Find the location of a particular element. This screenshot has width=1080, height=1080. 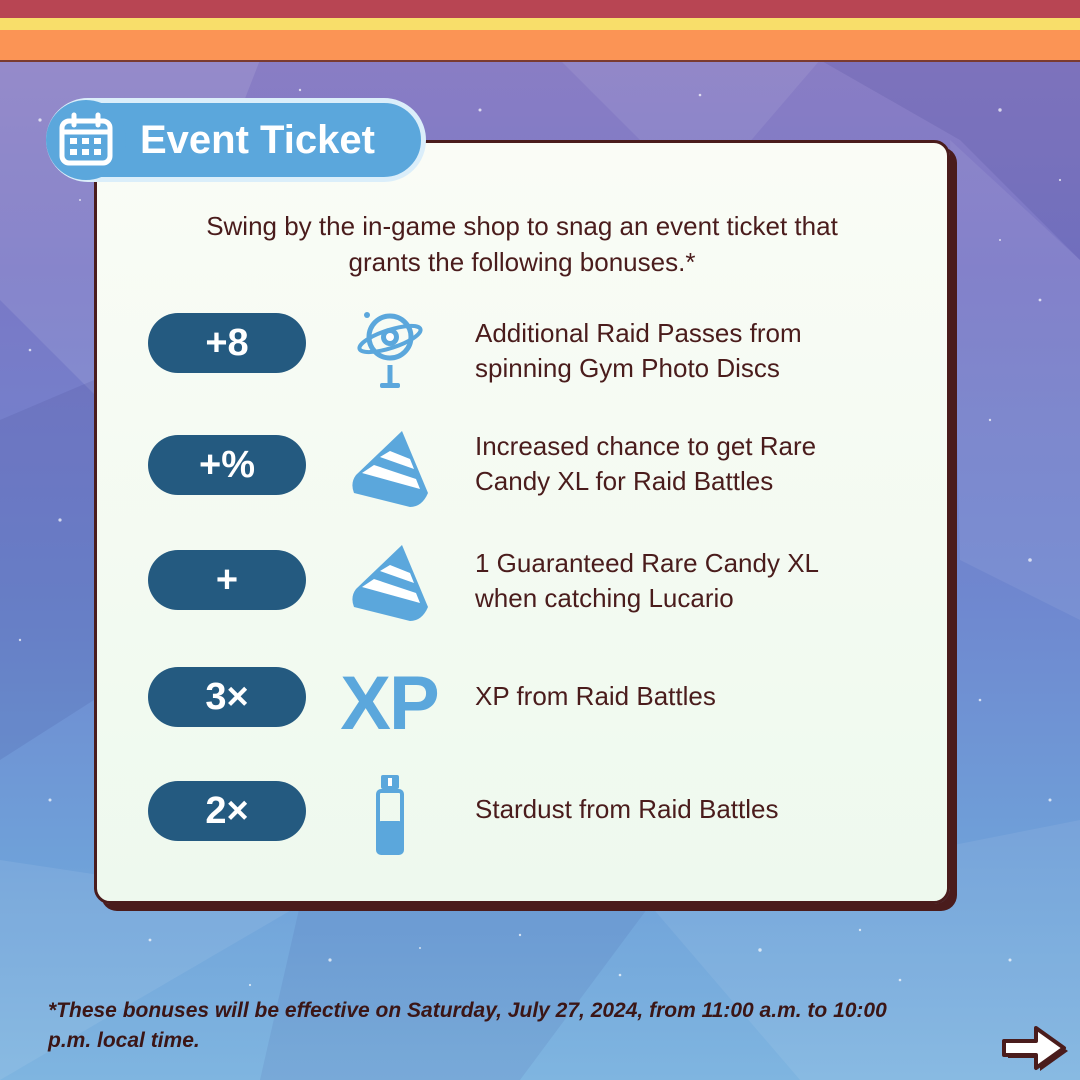

next-button is located at coordinates (1034, 1046).